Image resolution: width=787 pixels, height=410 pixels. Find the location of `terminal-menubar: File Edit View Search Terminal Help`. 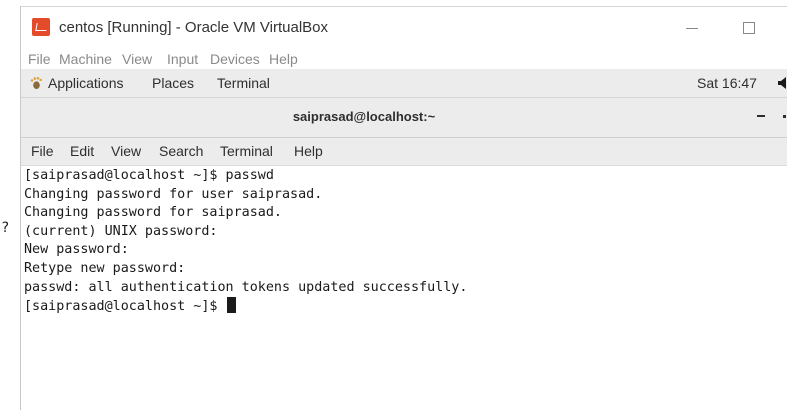

terminal-menubar: File Edit View Search Terminal Help is located at coordinates (404, 152).